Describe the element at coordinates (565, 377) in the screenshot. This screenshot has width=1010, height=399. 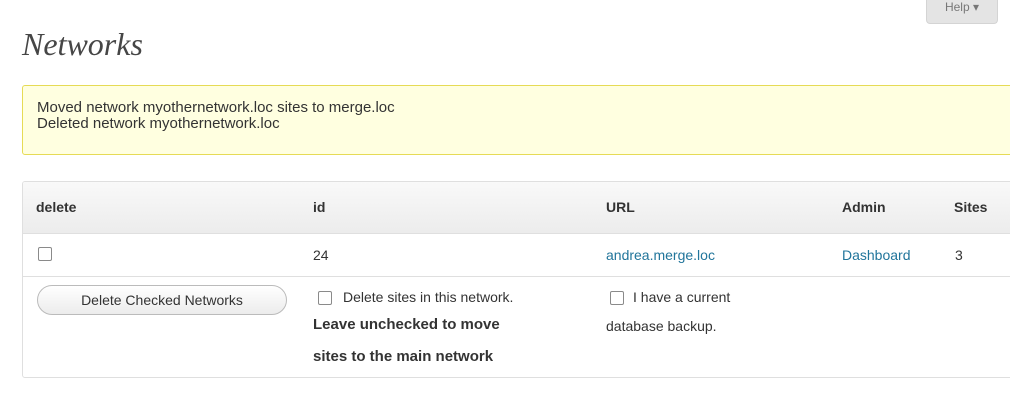
I see `options-divider` at that location.